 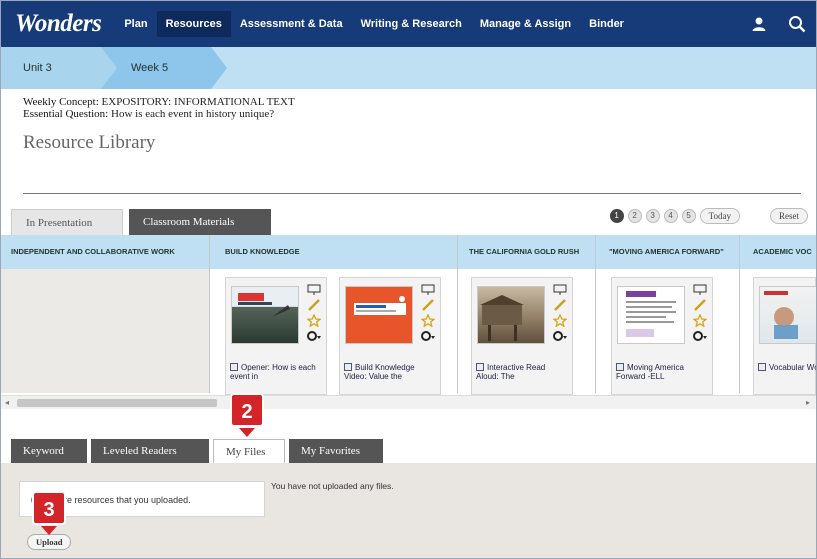 I want to click on resource-caption: Vocabular Words Lin, so click(x=787, y=367).